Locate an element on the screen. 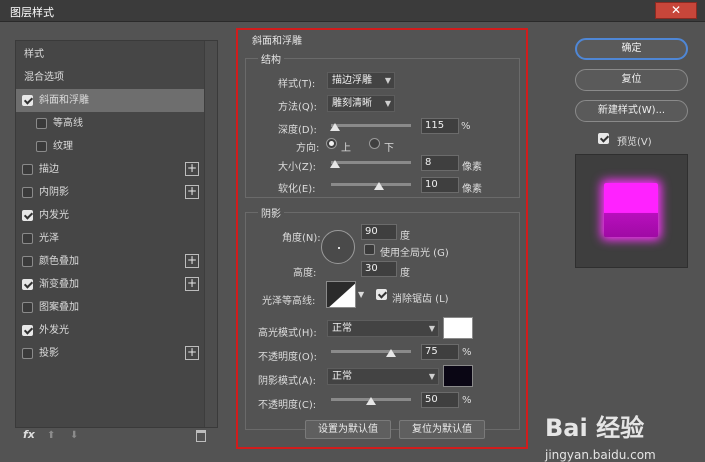 This screenshot has width=705, height=462. depth-slider-thumb is located at coordinates (335, 127).